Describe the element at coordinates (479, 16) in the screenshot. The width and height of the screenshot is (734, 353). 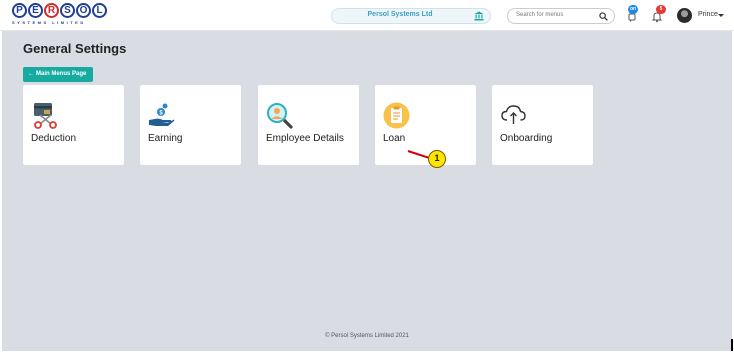
I see `bank-icon` at that location.